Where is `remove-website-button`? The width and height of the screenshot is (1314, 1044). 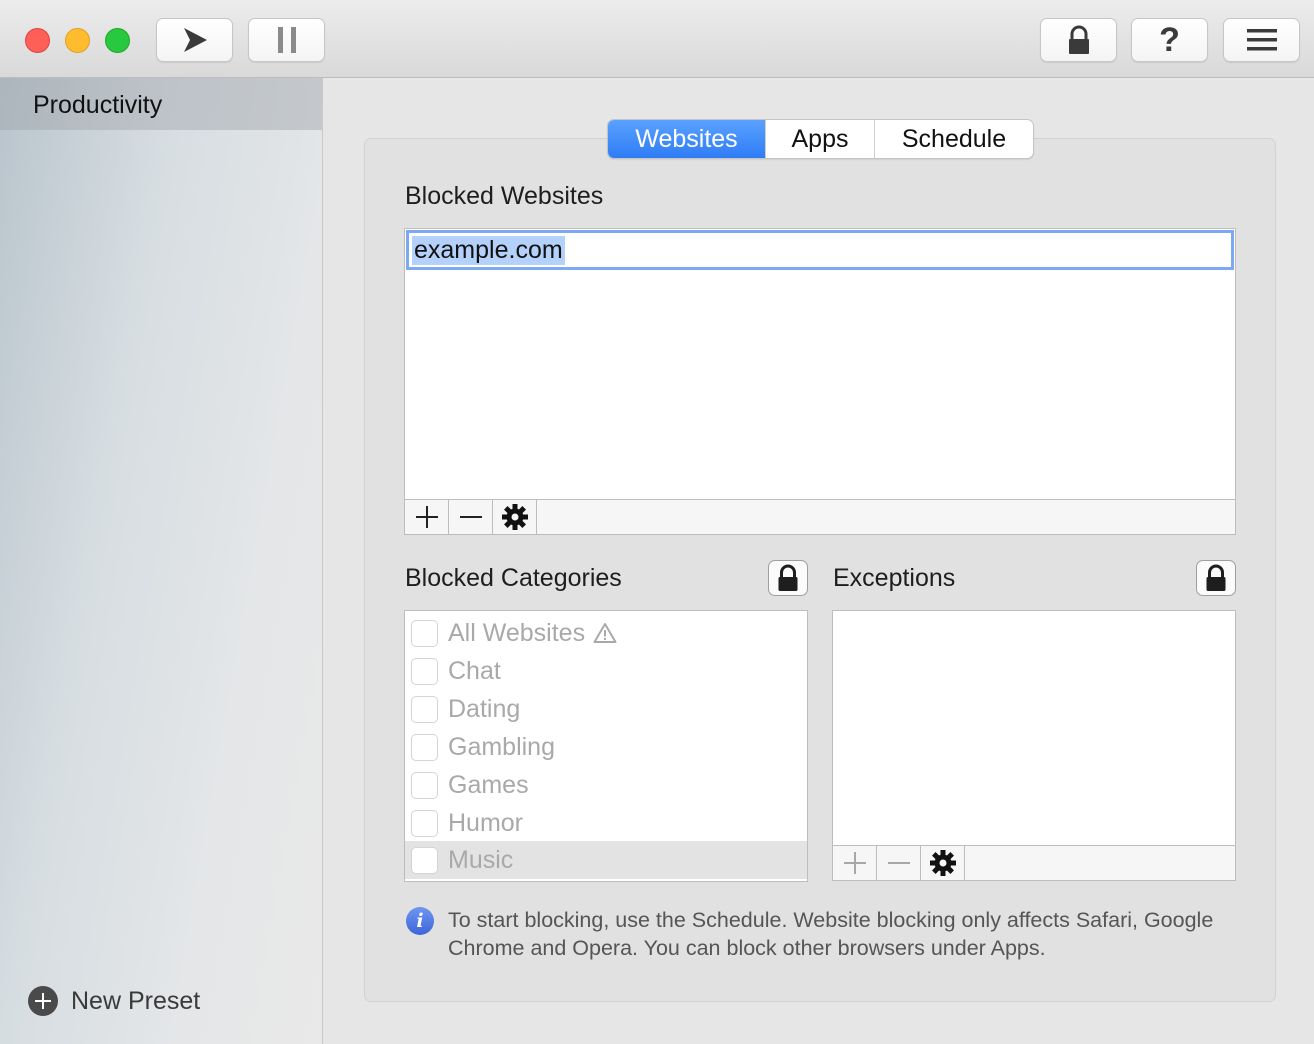
remove-website-button is located at coordinates (471, 517).